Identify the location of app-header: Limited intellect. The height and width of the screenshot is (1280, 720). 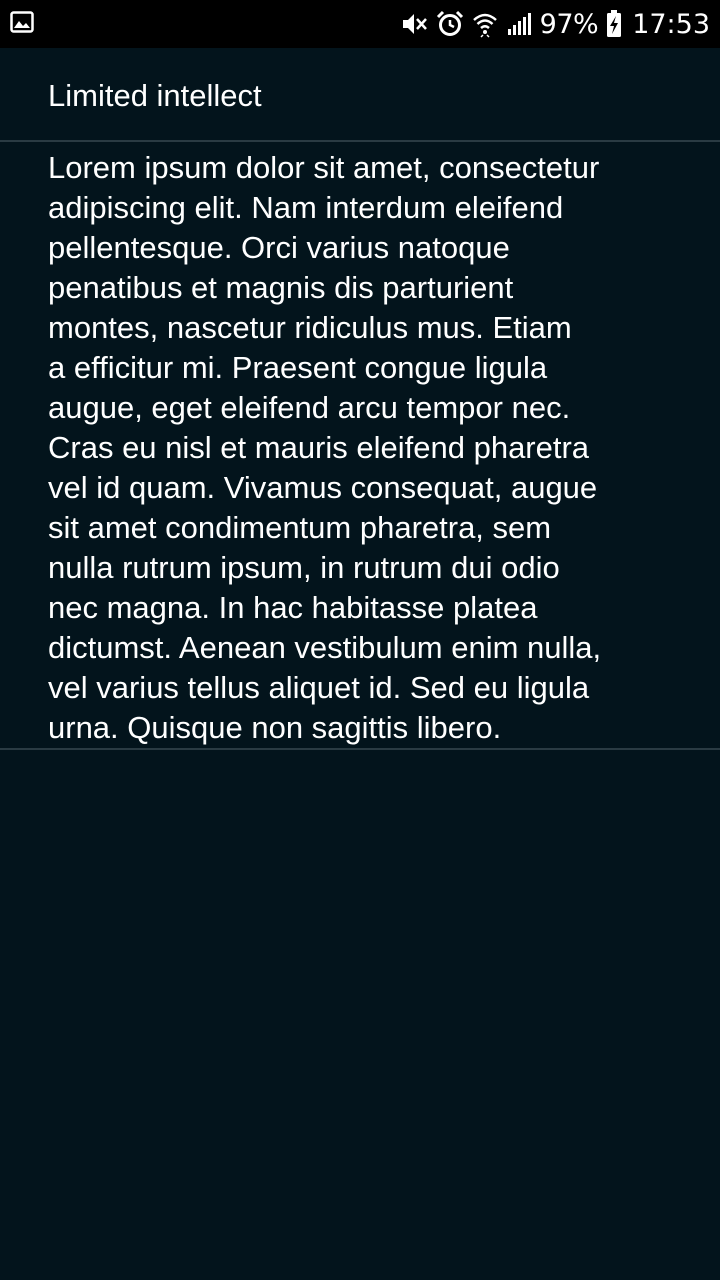
(360, 95).